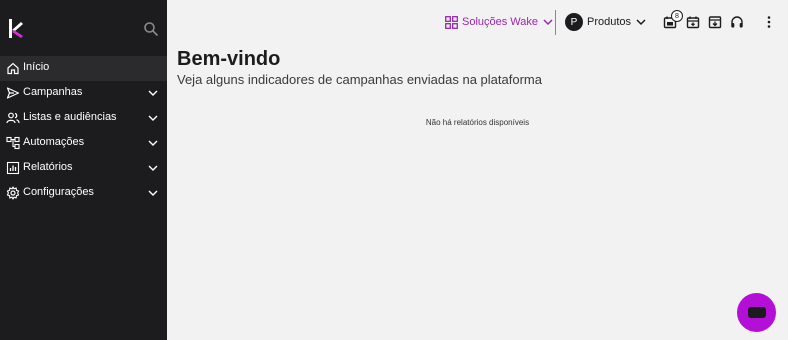 This screenshot has width=788, height=340. Describe the element at coordinates (451, 22) in the screenshot. I see `apps-grid-icon` at that location.